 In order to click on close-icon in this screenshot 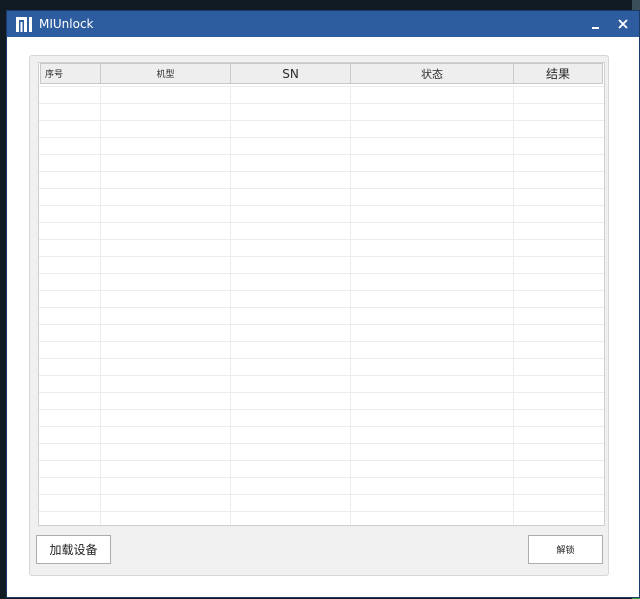, I will do `click(623, 24)`.